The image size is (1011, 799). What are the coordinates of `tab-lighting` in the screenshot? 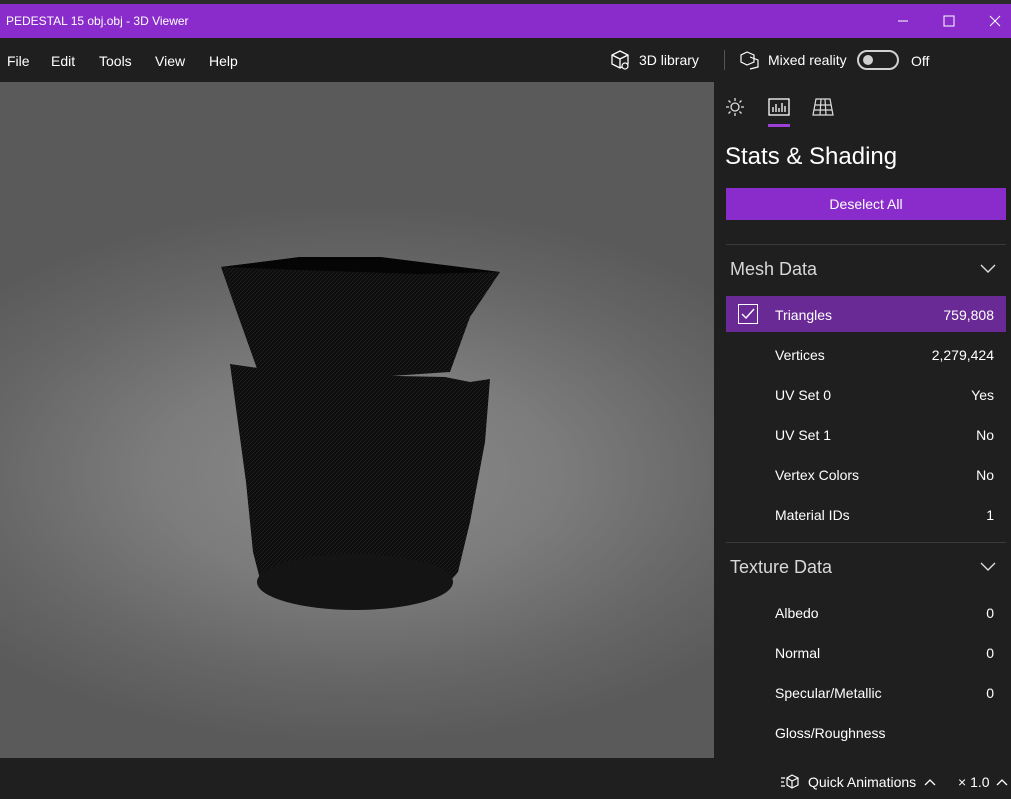 It's located at (735, 107).